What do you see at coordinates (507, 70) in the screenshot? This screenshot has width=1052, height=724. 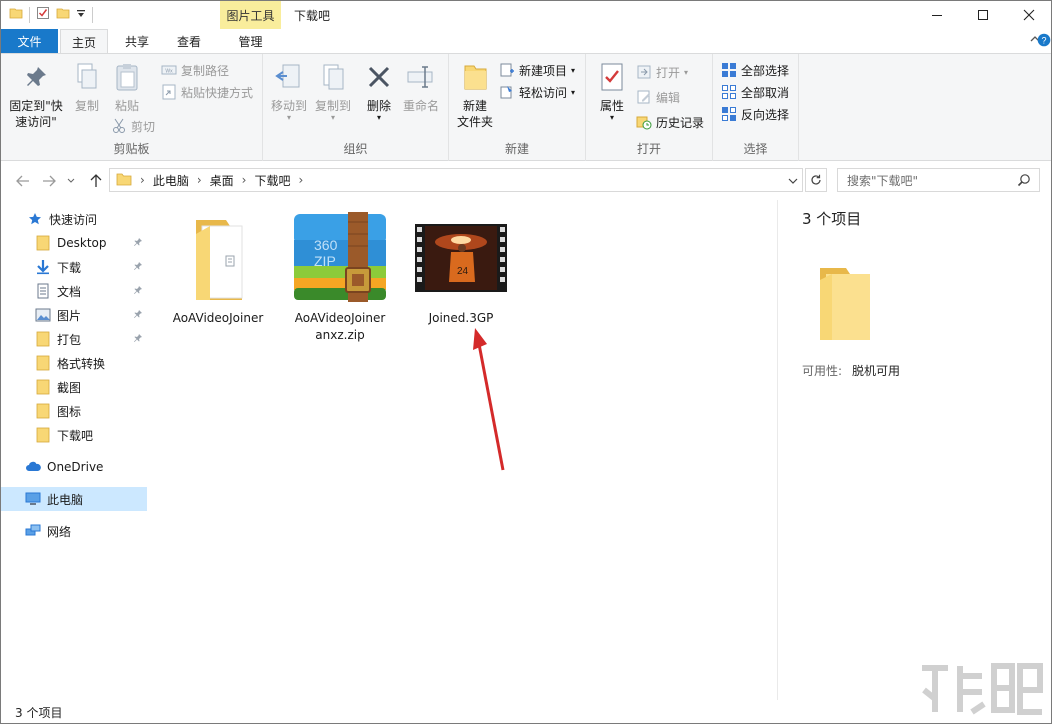 I see `new-item-icon` at bounding box center [507, 70].